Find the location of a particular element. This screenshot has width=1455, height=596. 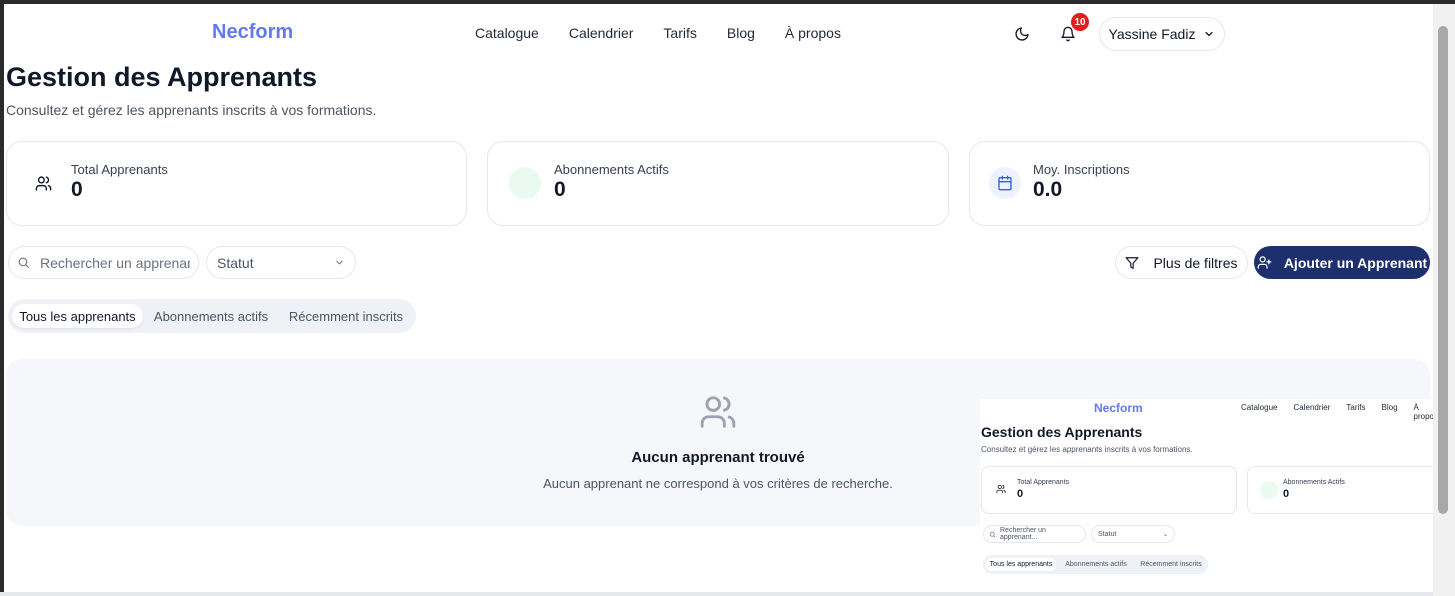

stat-label: Moy. Inscriptions is located at coordinates (1081, 169).